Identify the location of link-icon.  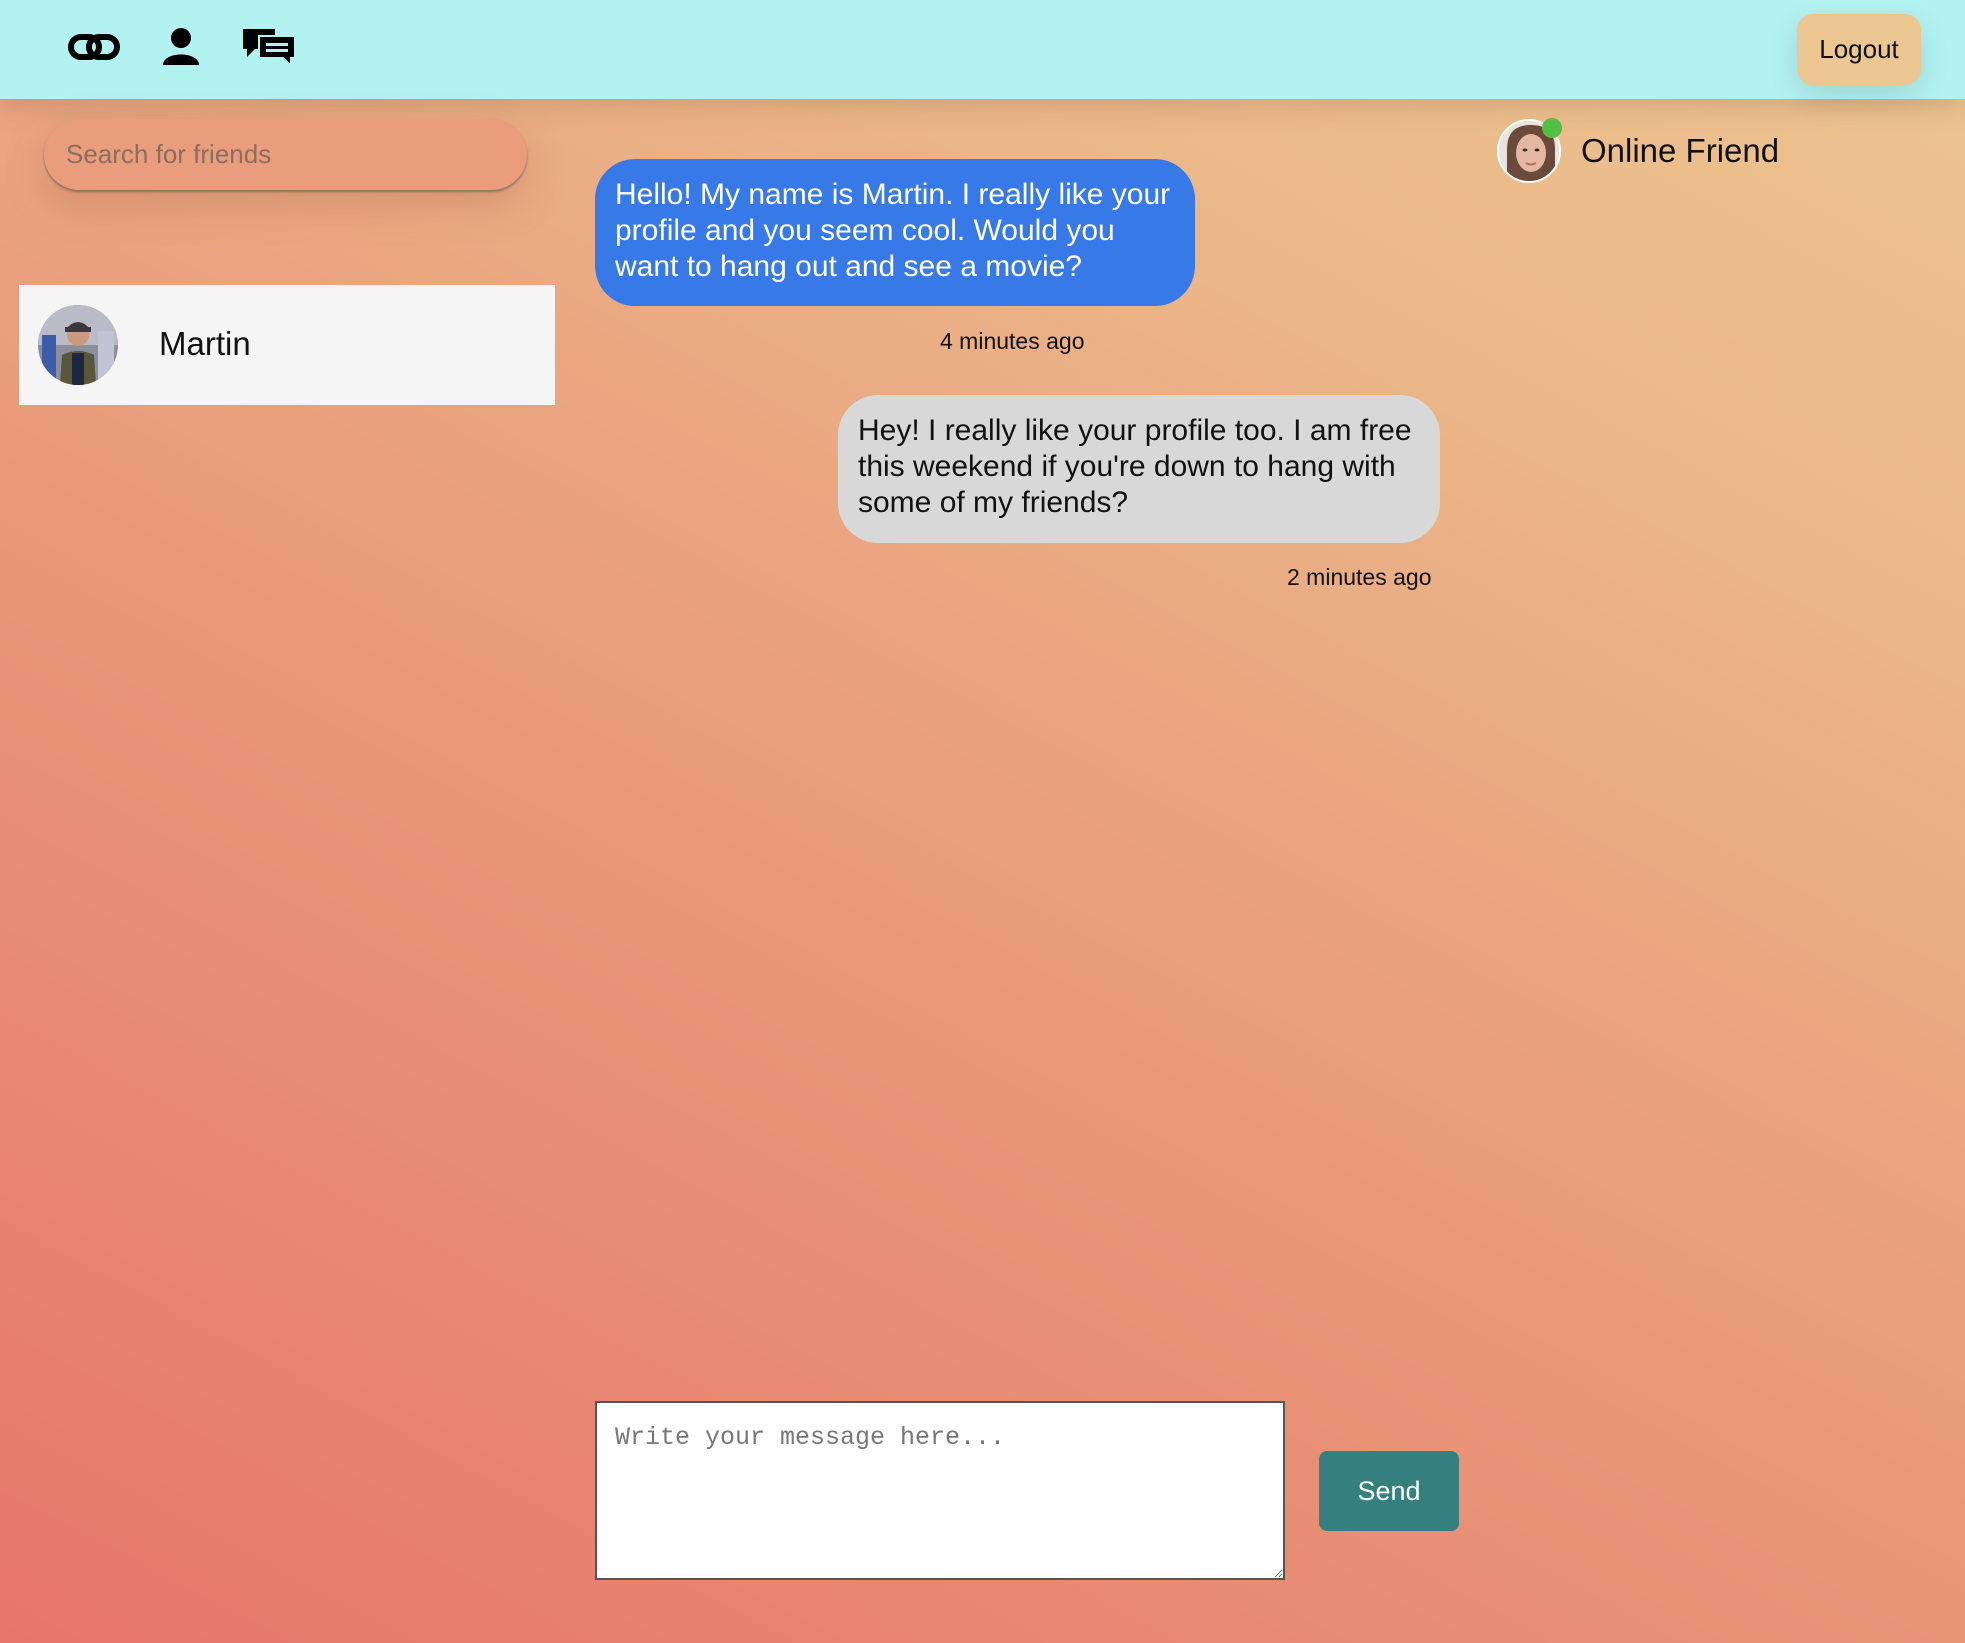
(94, 47).